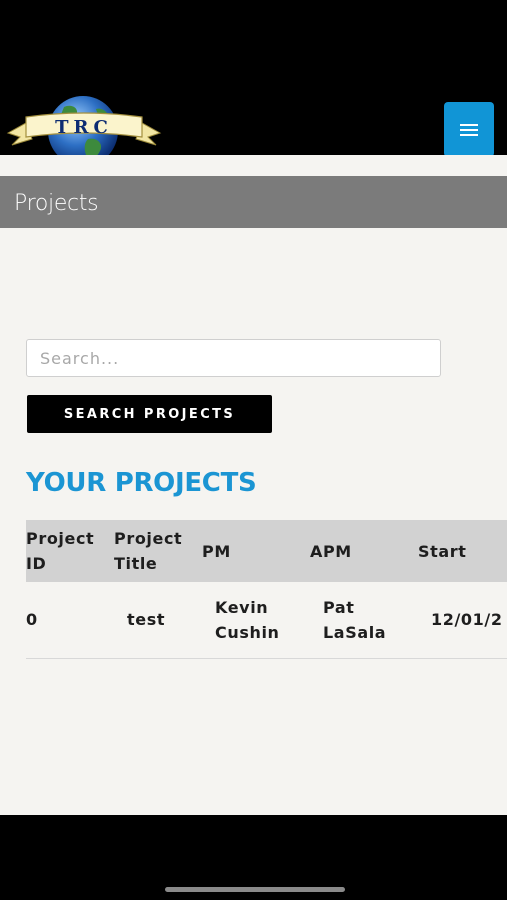 The height and width of the screenshot is (900, 507). Describe the element at coordinates (158, 551) in the screenshot. I see `column-header-project-title: Project Title` at that location.